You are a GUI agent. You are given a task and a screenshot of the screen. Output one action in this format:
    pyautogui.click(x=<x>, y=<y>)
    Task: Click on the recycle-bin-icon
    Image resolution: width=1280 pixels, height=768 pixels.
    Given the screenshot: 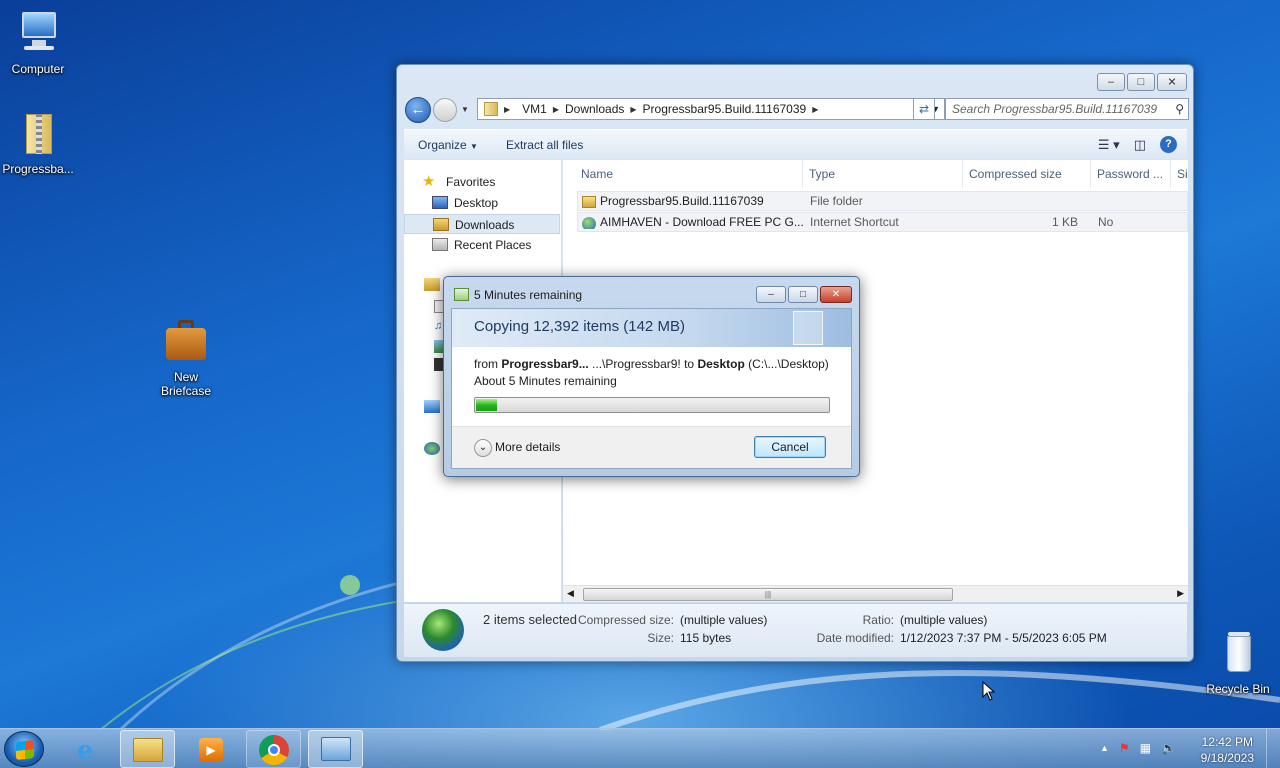 What is the action you would take?
    pyautogui.click(x=1238, y=654)
    